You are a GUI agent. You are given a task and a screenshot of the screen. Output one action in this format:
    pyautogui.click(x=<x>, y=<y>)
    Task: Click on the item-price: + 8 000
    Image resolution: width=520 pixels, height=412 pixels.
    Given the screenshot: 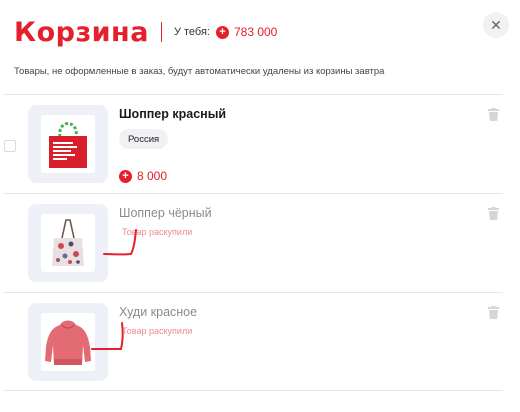 What is the action you would take?
    pyautogui.click(x=143, y=176)
    